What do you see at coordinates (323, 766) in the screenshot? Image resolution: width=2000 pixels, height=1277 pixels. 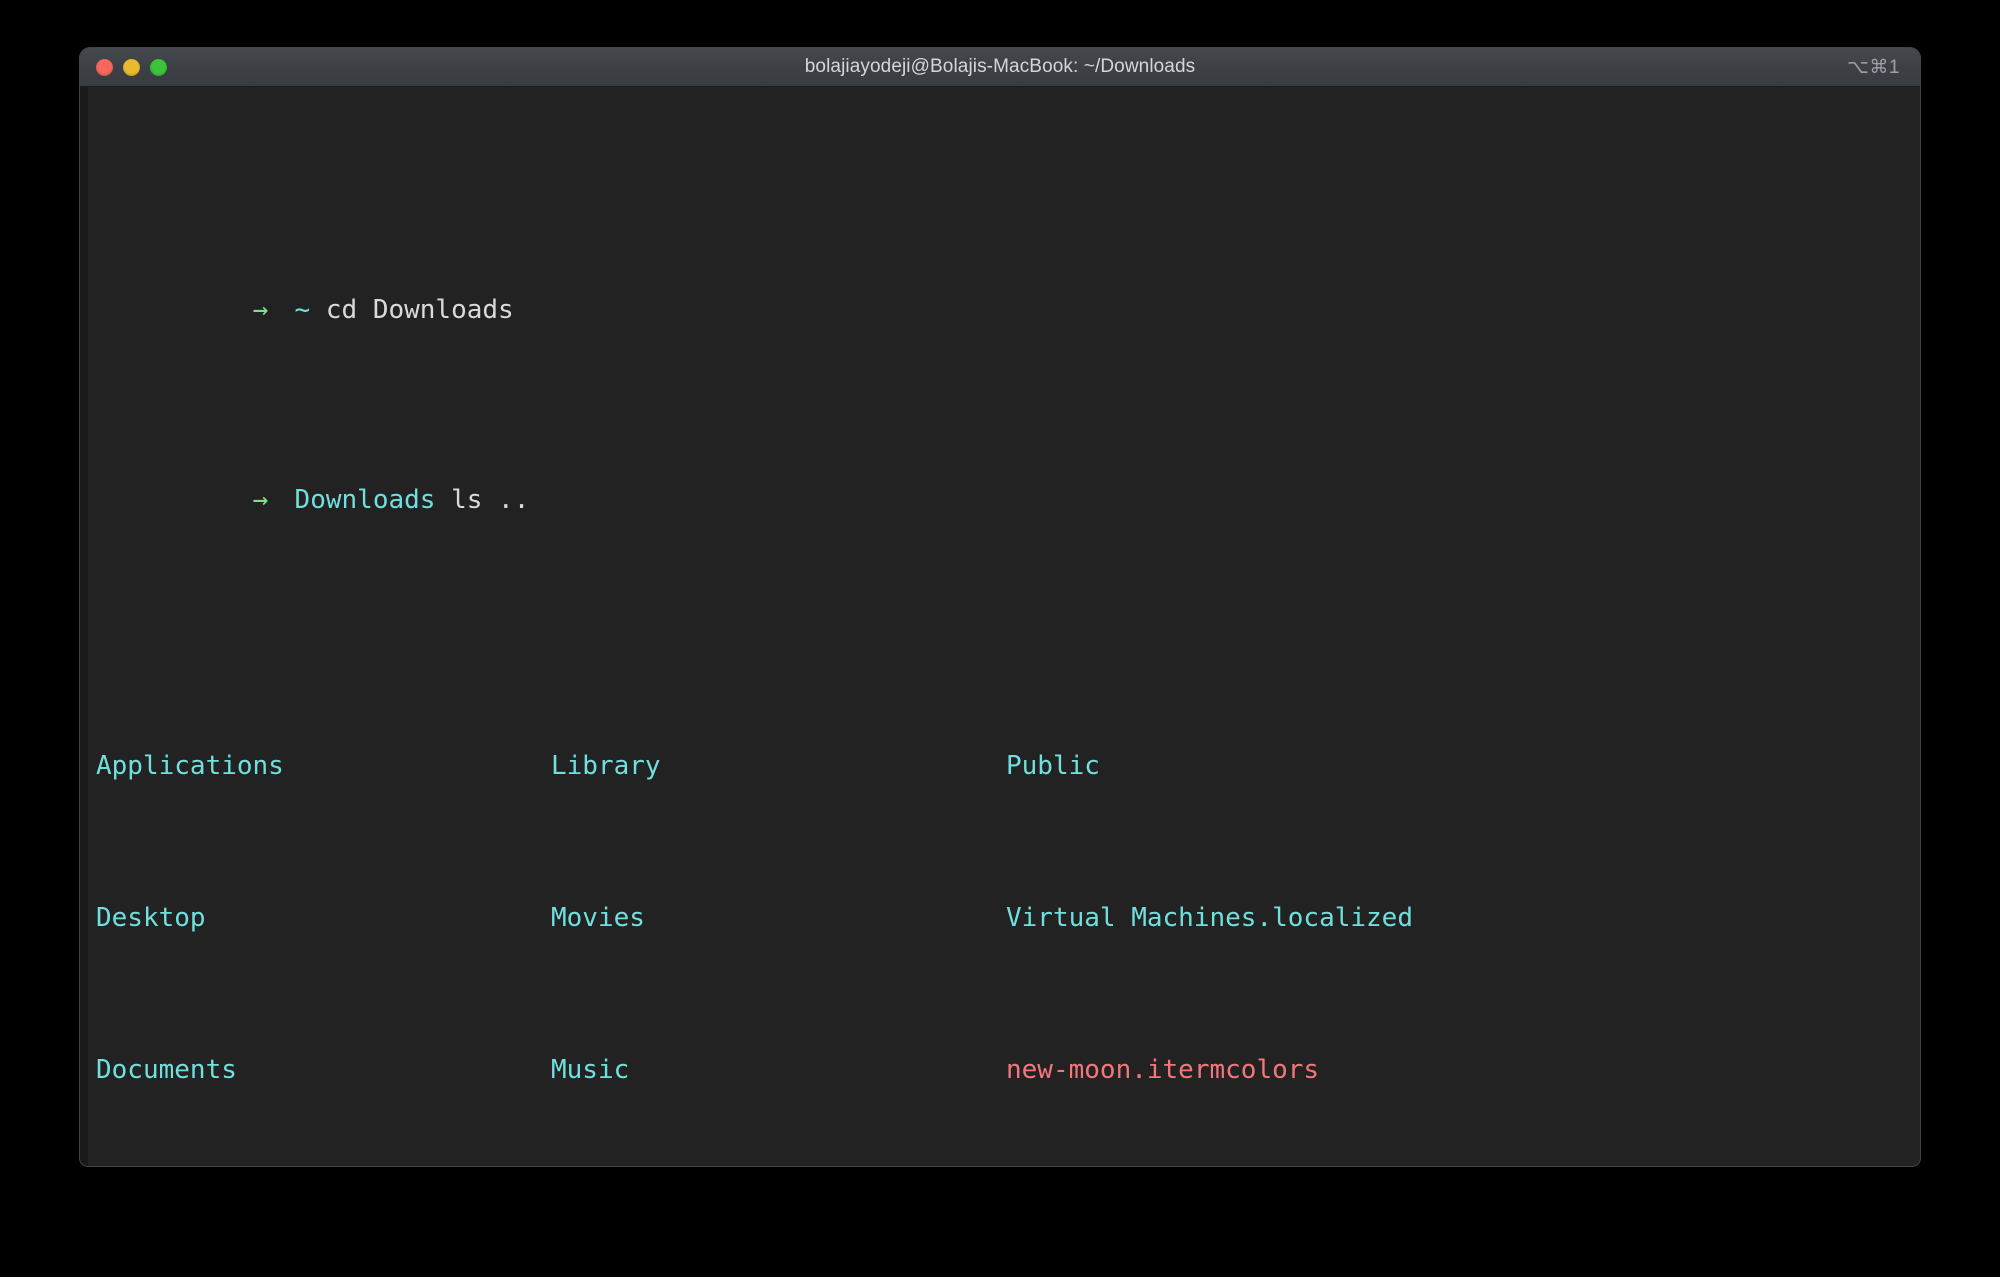 I see `ls-entry: Applications` at bounding box center [323, 766].